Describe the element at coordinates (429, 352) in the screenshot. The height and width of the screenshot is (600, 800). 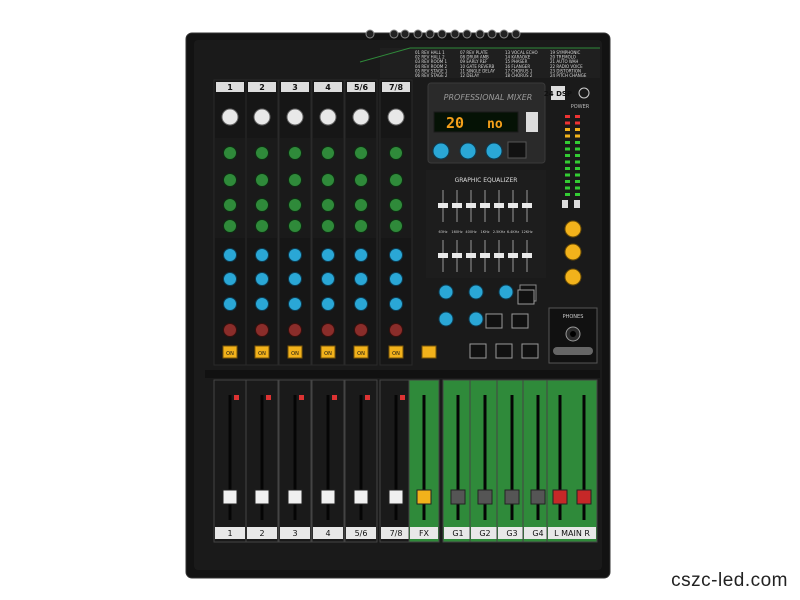
I see `fx-on-button` at that location.